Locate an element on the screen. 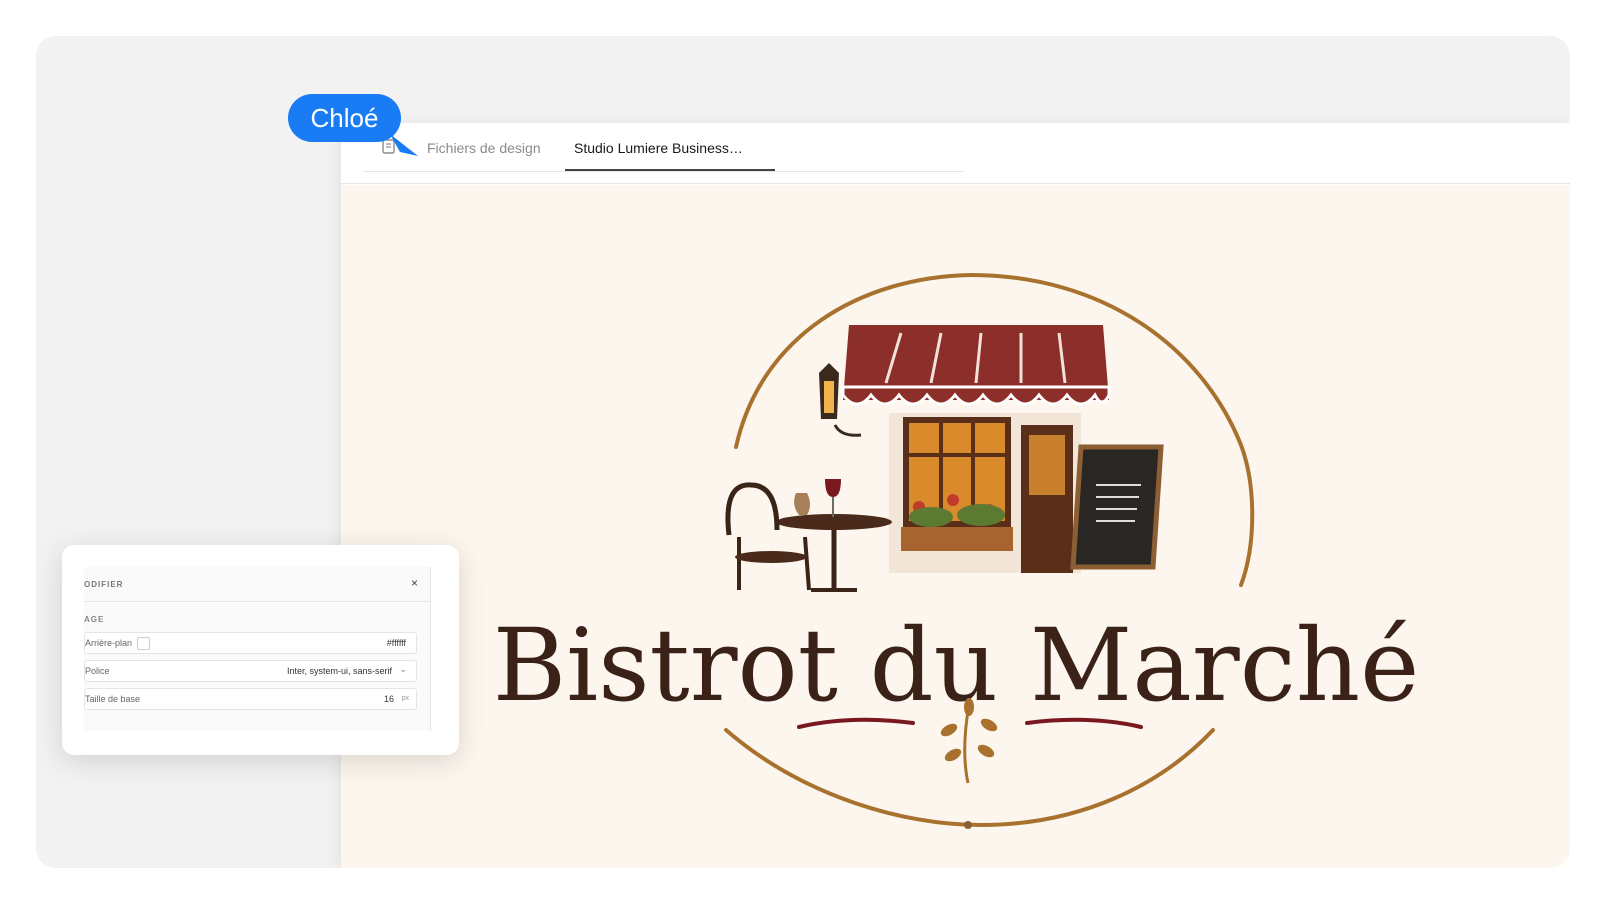 The width and height of the screenshot is (1600, 900). section-label: AGE is located at coordinates (94, 619).